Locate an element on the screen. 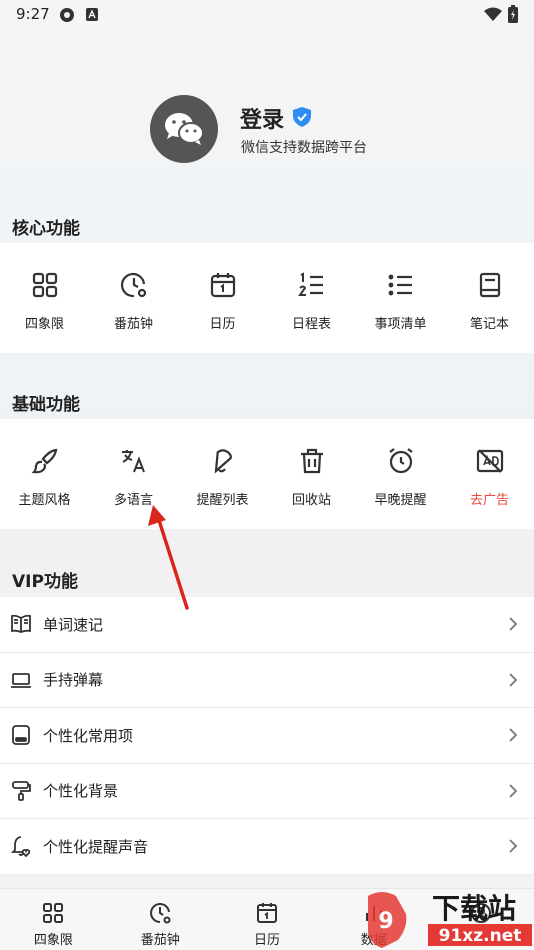  vip-section-title: VIP功能 is located at coordinates (45, 582).